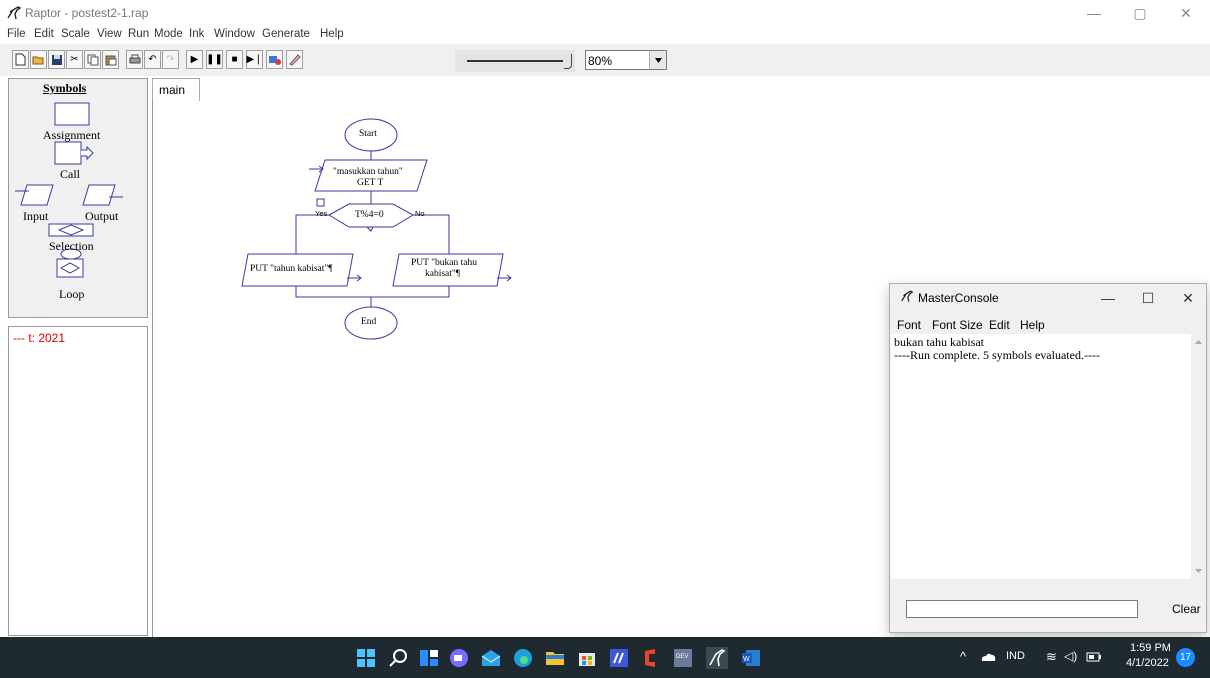 The height and width of the screenshot is (678, 1210). What do you see at coordinates (68, 153) in the screenshot?
I see `call-symbol` at bounding box center [68, 153].